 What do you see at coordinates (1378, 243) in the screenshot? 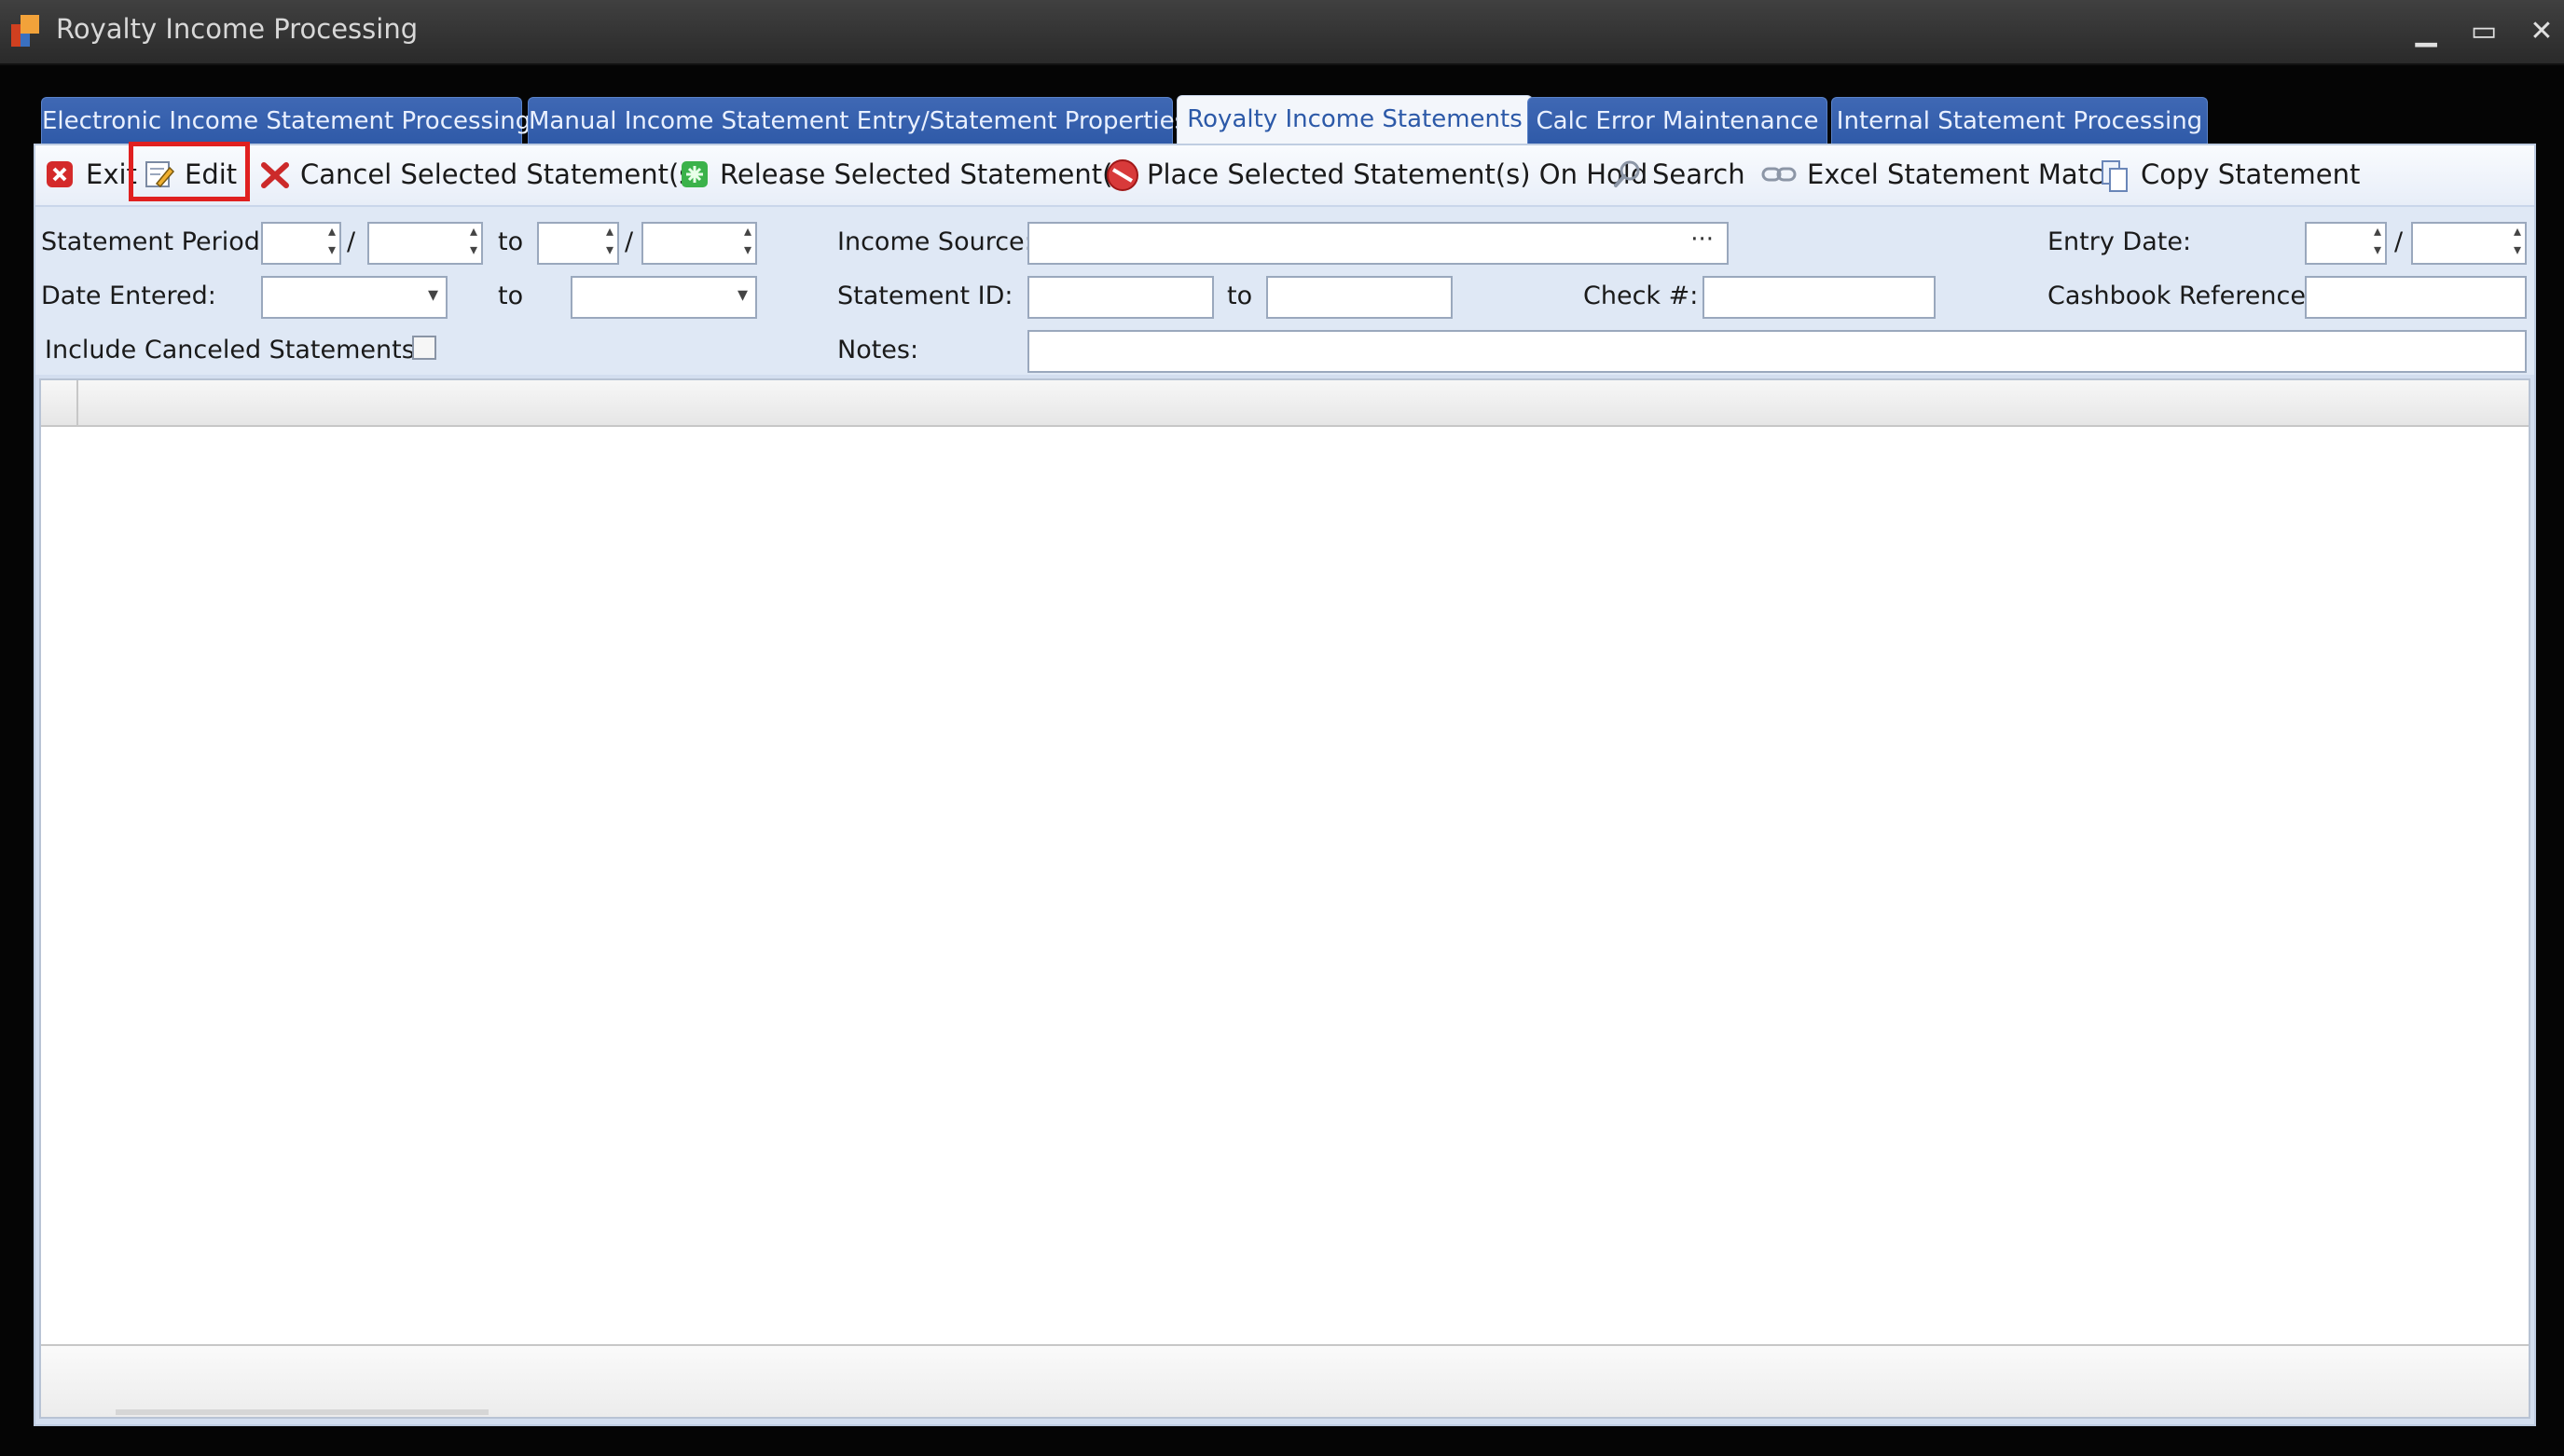
I see `income-source-input: ···` at bounding box center [1378, 243].